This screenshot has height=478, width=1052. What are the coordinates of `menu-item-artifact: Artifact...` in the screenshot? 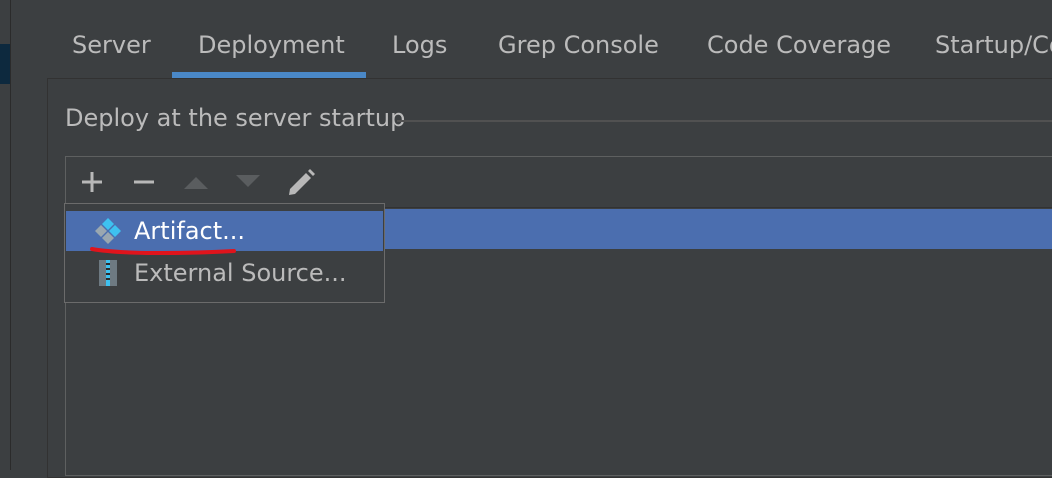 It's located at (224, 231).